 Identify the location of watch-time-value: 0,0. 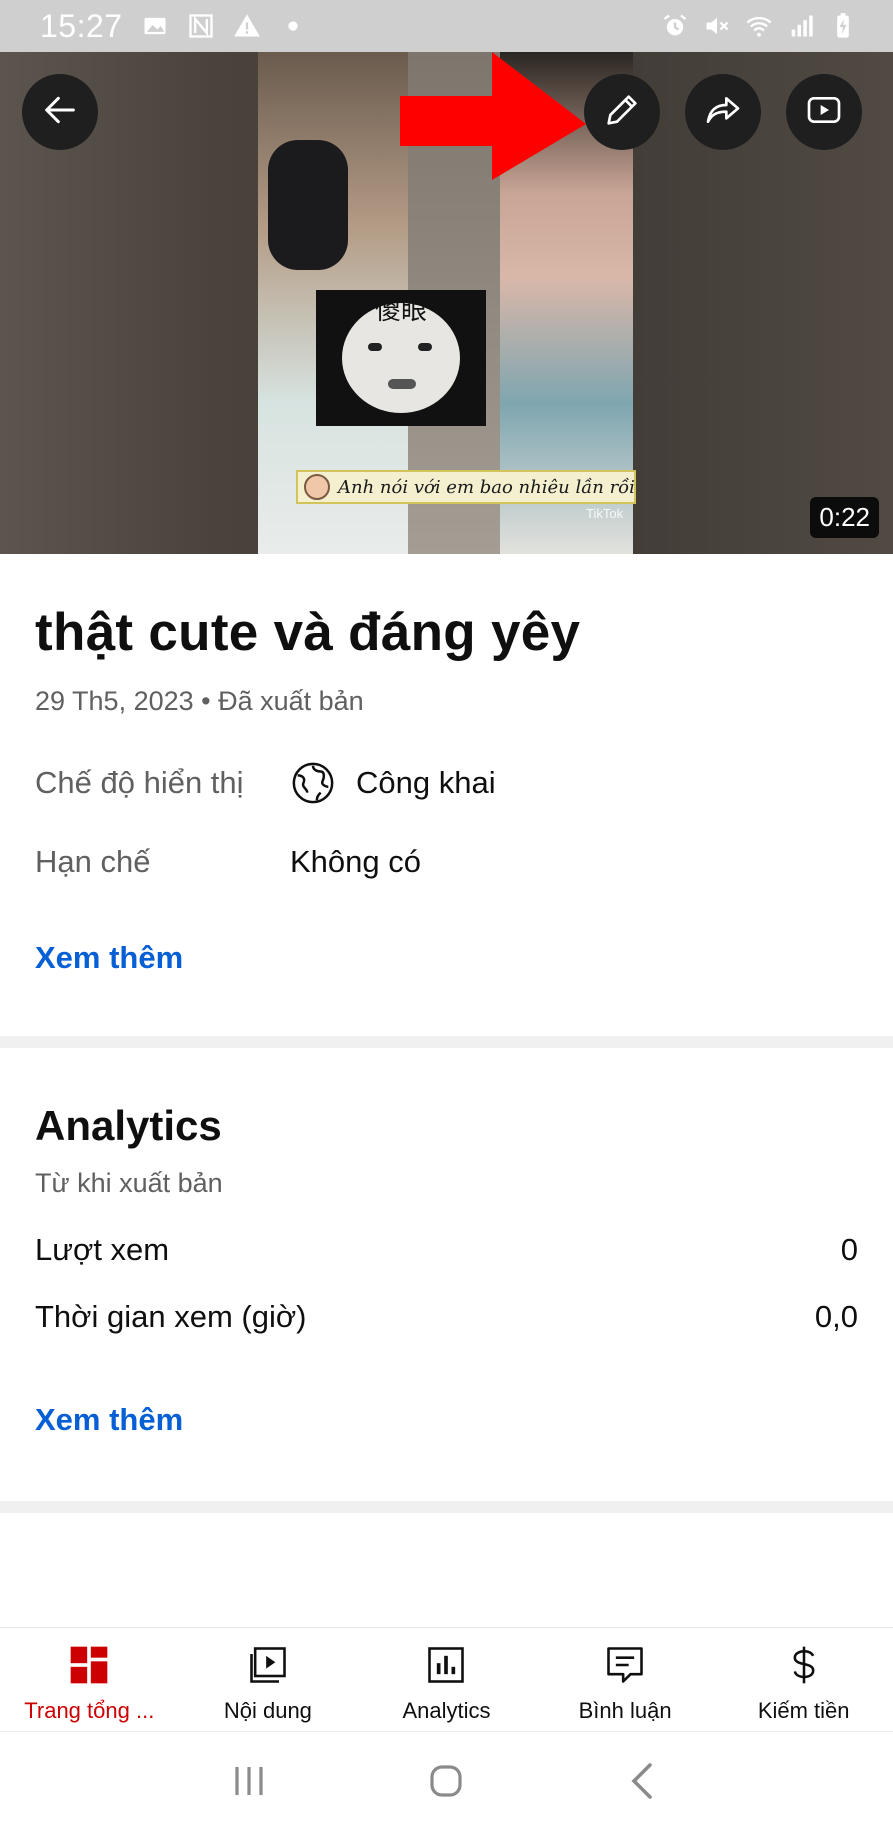
(836, 1316).